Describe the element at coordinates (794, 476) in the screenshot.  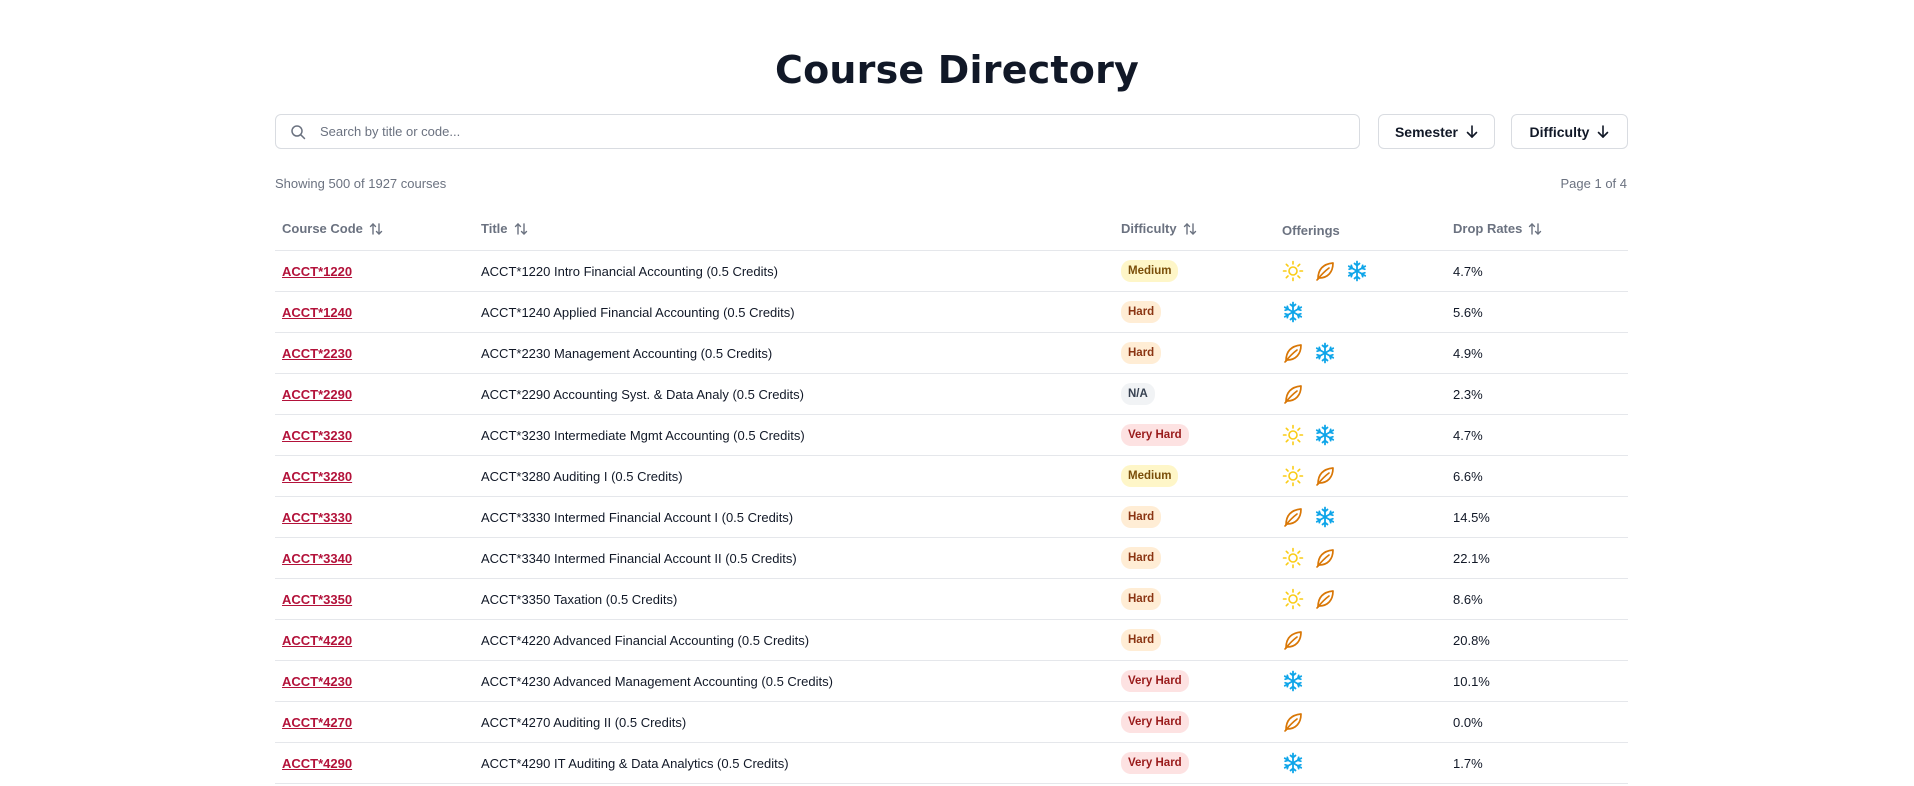
I see `cell-title: ACCT*3280 Auditing I (0.5 Credits)` at that location.